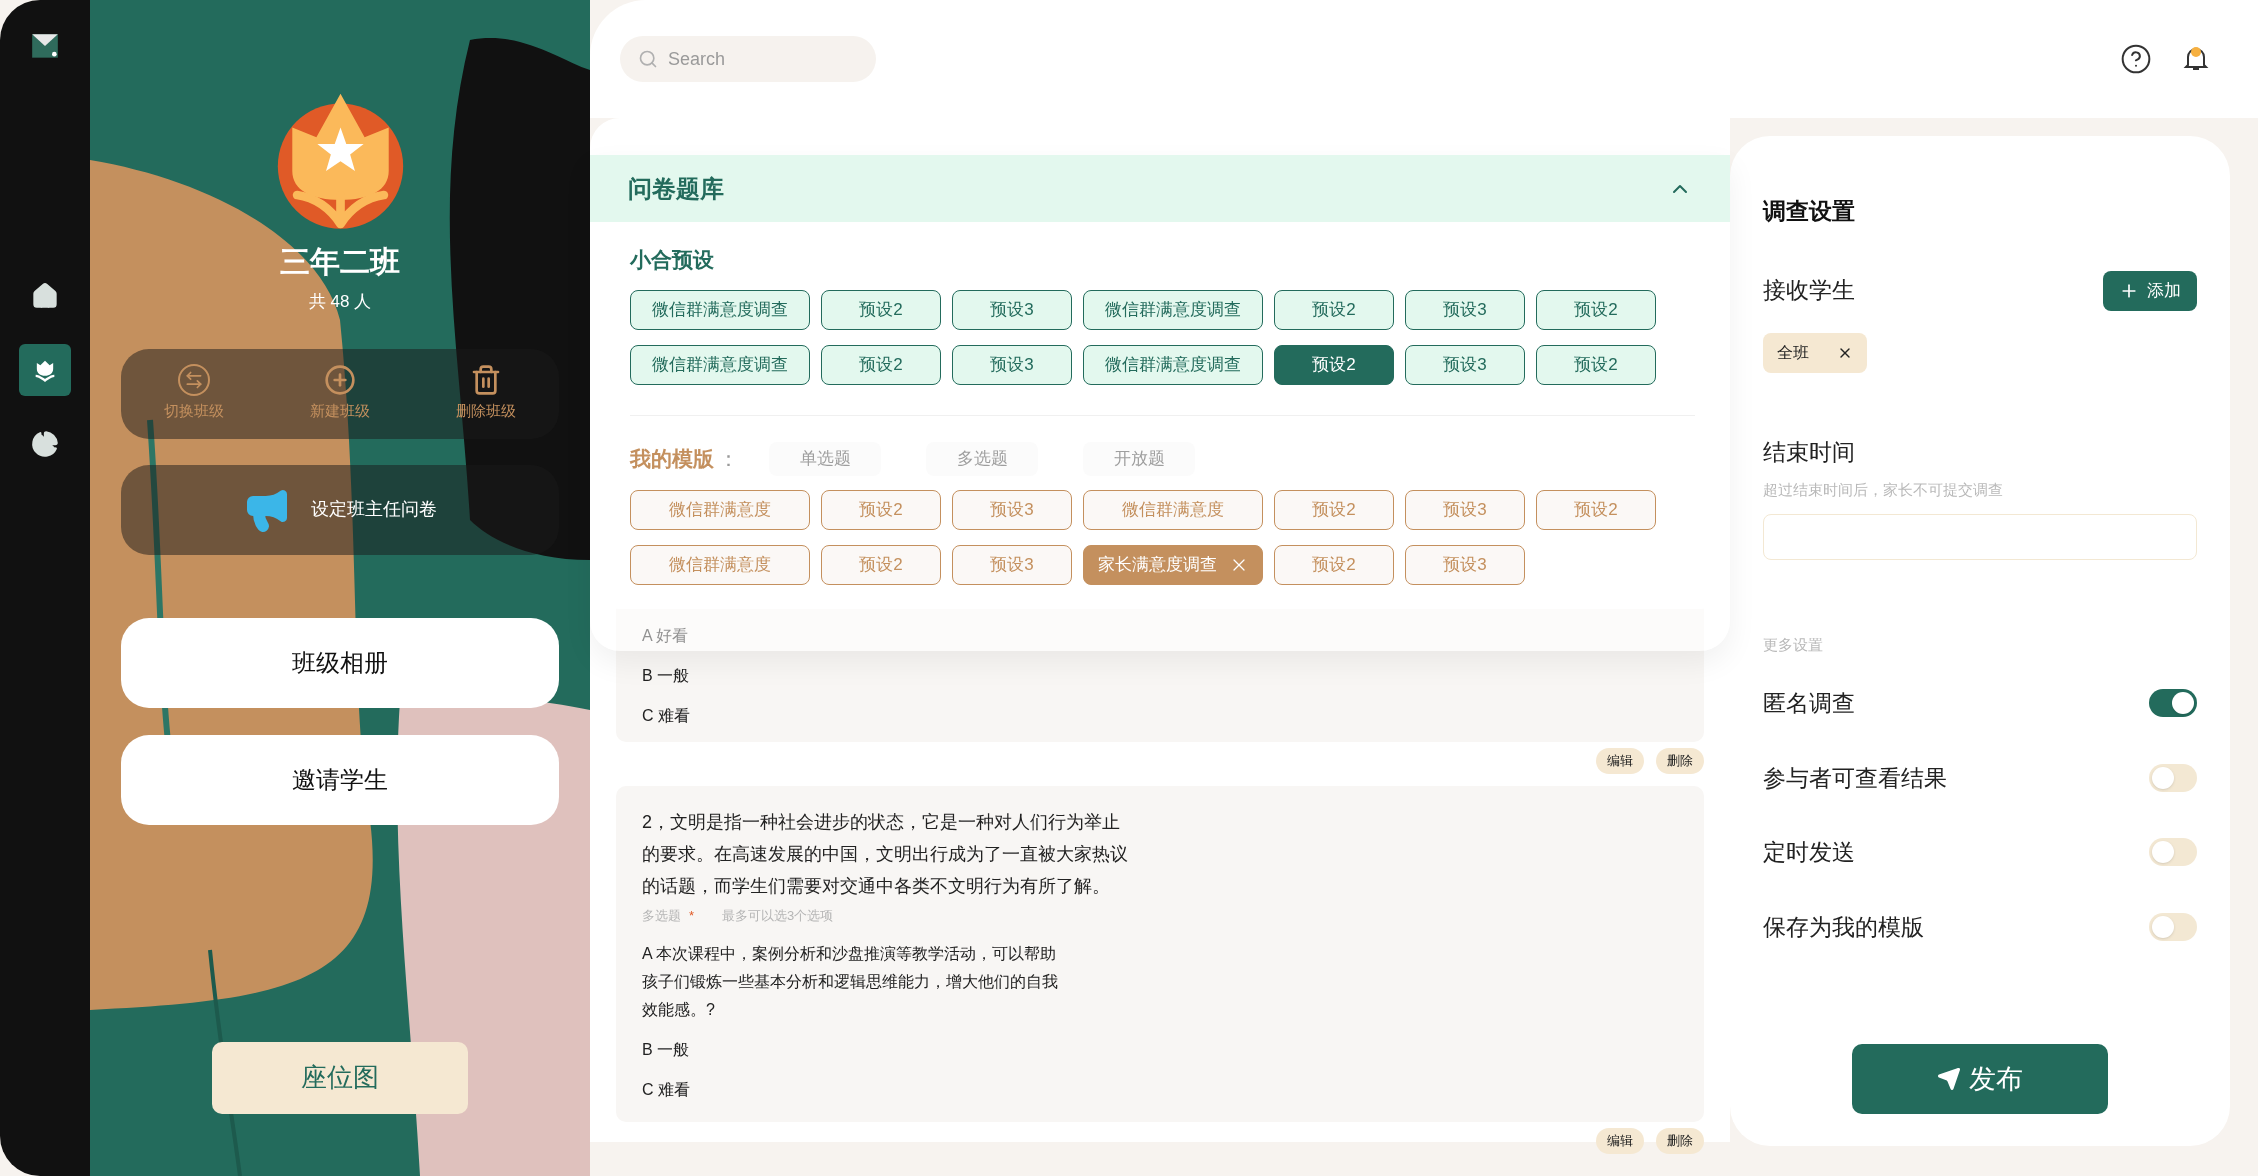  Describe the element at coordinates (1949, 1079) in the screenshot. I see `send-icon` at that location.